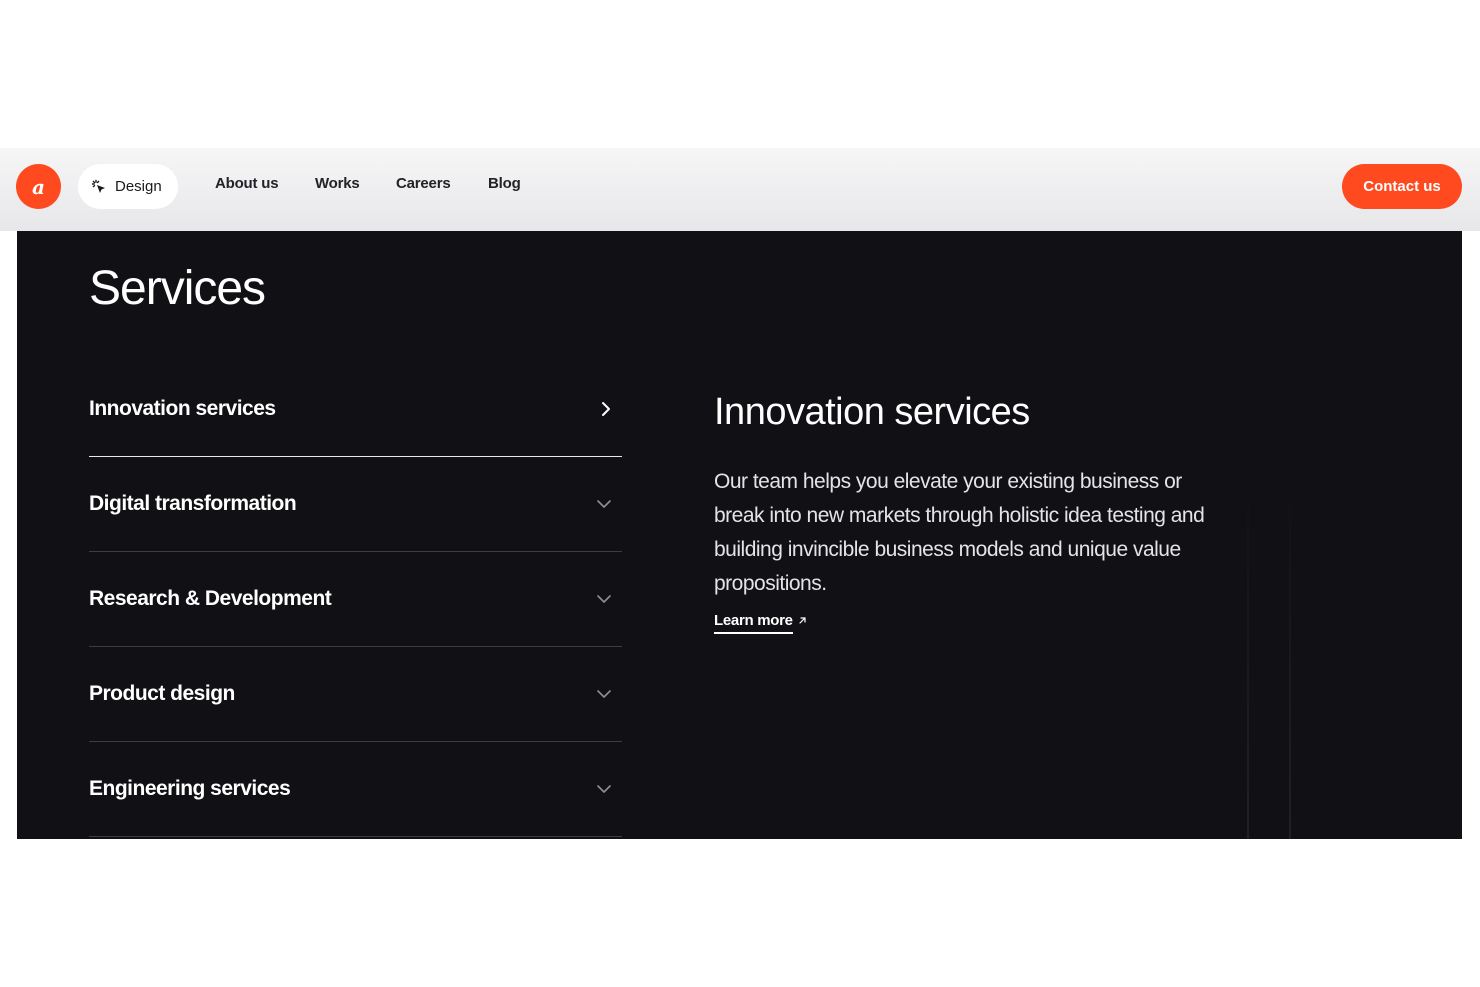 The width and height of the screenshot is (1480, 987). What do you see at coordinates (355, 789) in the screenshot?
I see `accordion-item-engineering-services: Engineering services` at bounding box center [355, 789].